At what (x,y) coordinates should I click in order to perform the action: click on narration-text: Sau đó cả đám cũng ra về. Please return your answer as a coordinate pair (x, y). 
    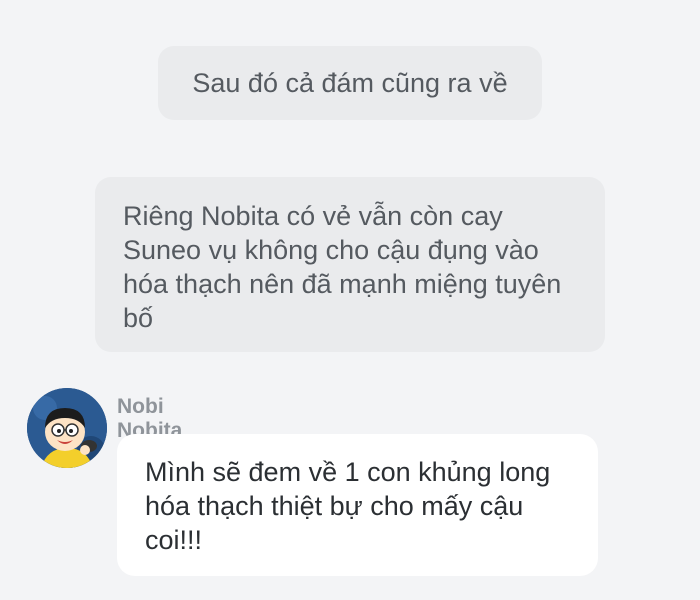
    Looking at the image, I should click on (350, 83).